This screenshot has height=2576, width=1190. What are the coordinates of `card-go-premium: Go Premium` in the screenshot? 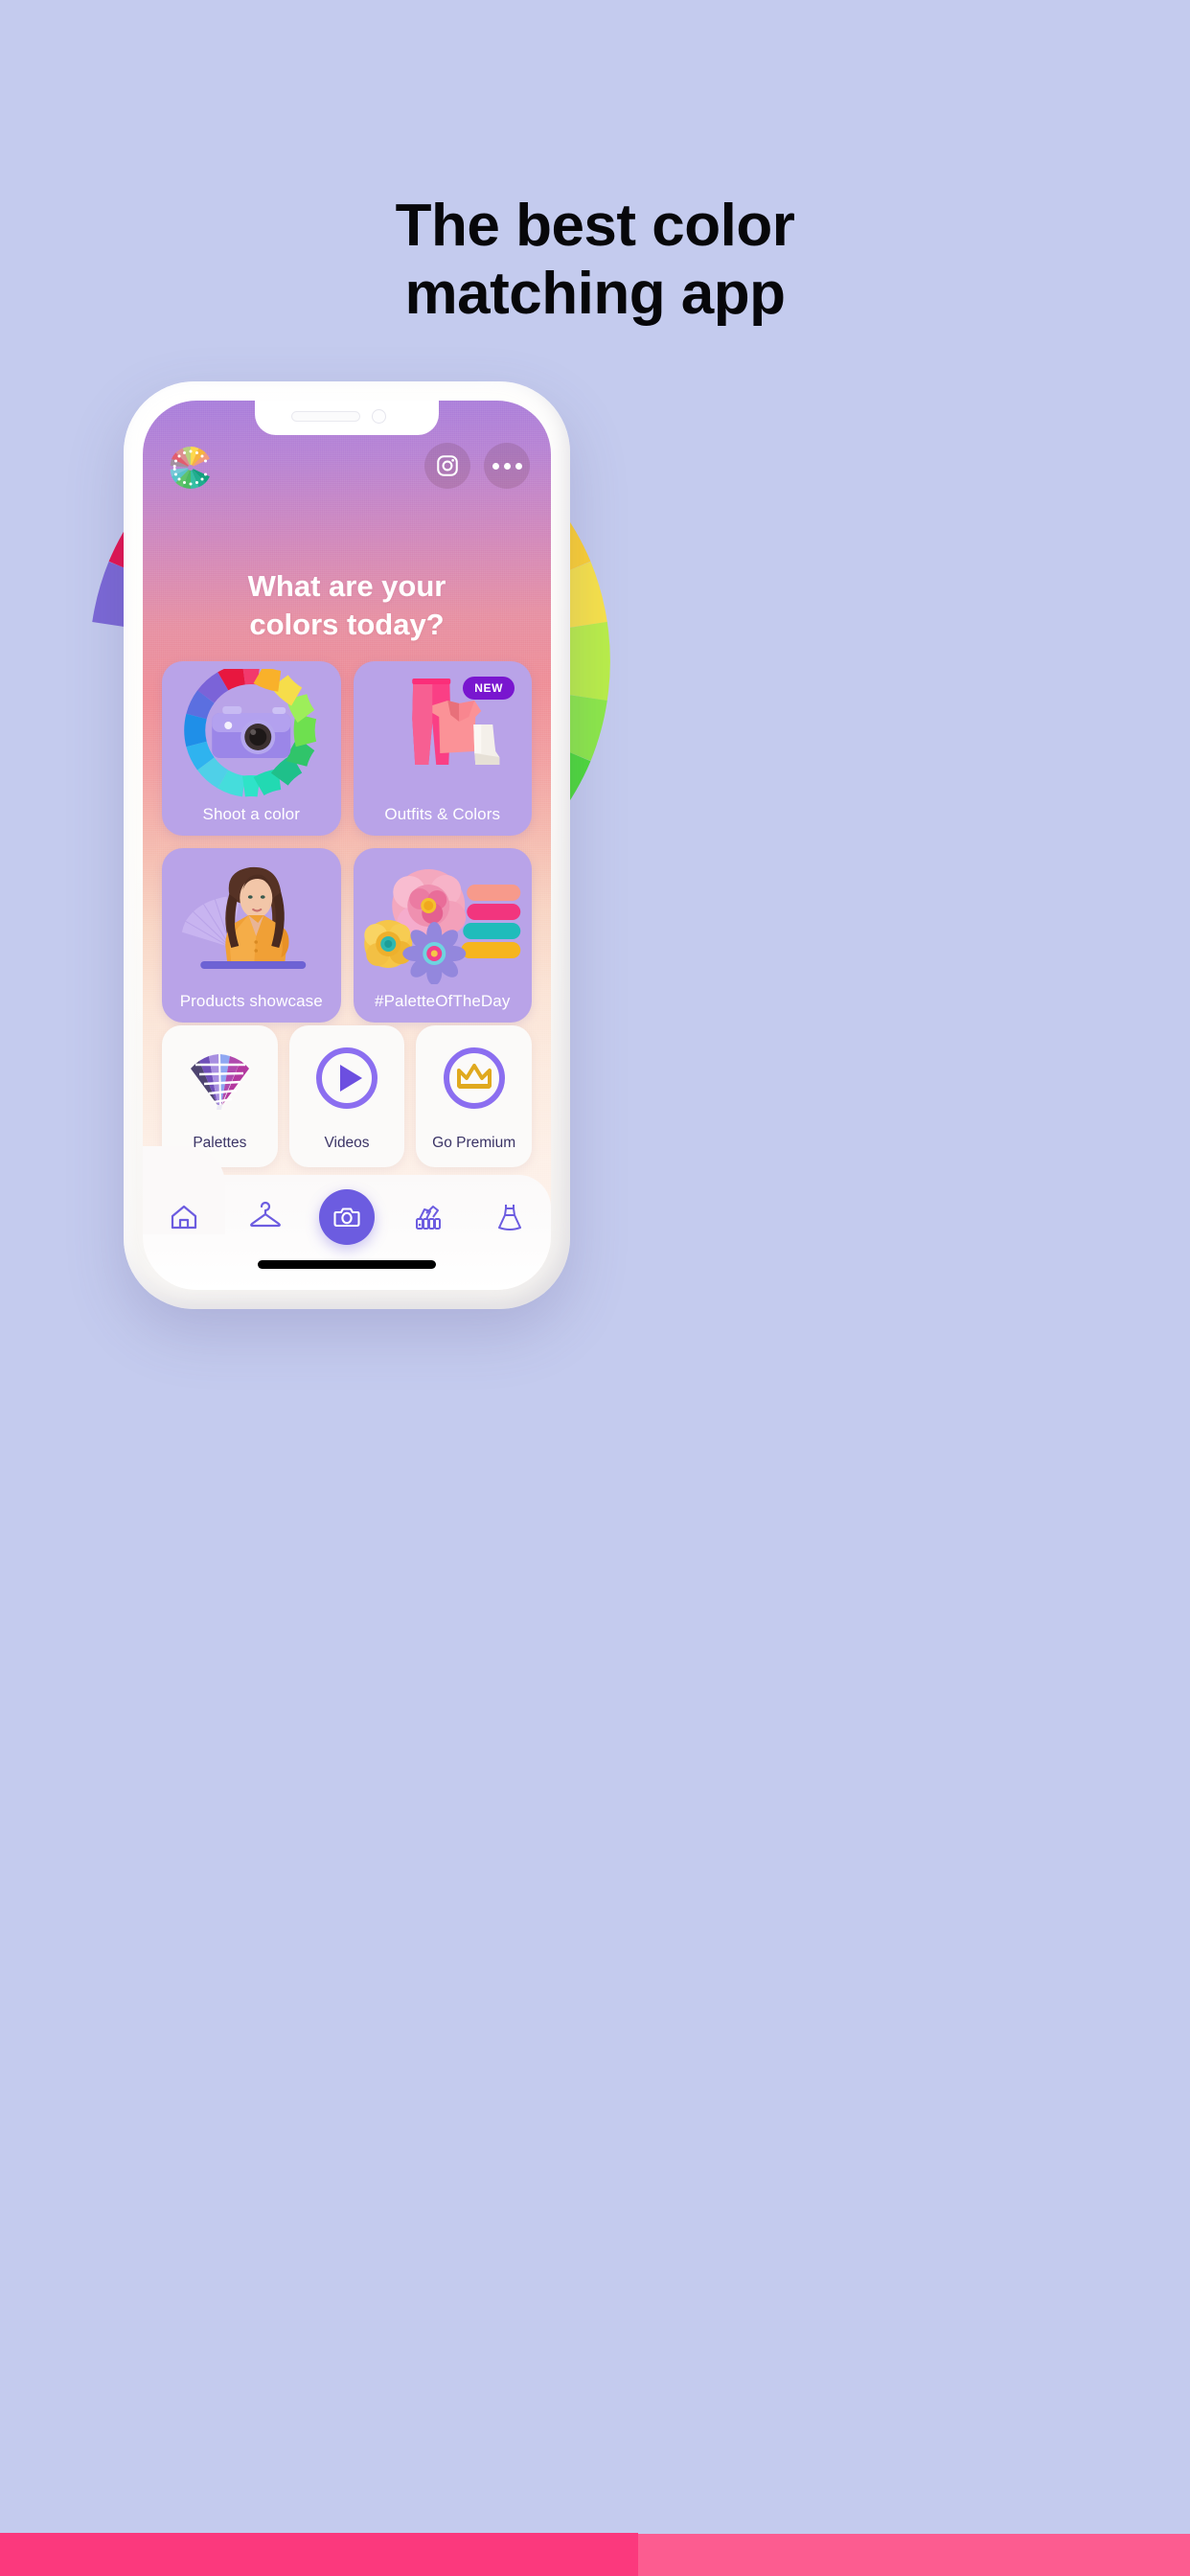 It's located at (475, 1096).